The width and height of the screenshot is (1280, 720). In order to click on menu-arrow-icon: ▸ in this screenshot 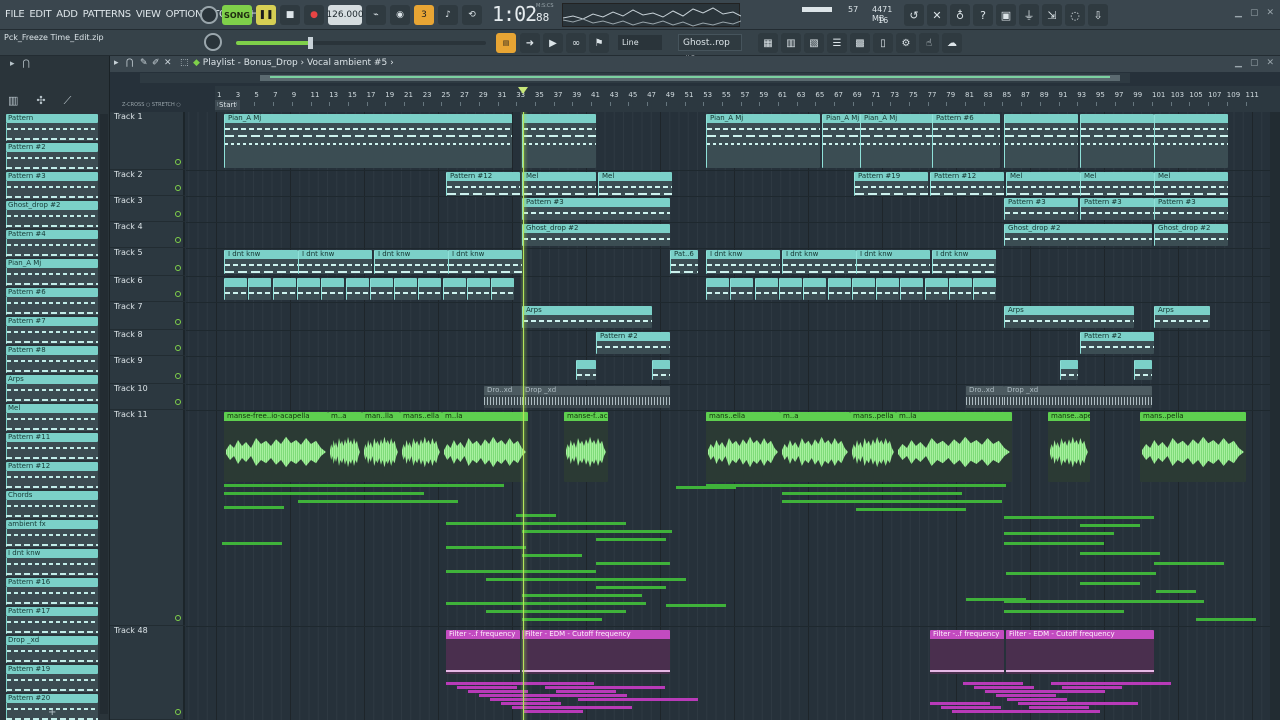, I will do `click(116, 63)`.